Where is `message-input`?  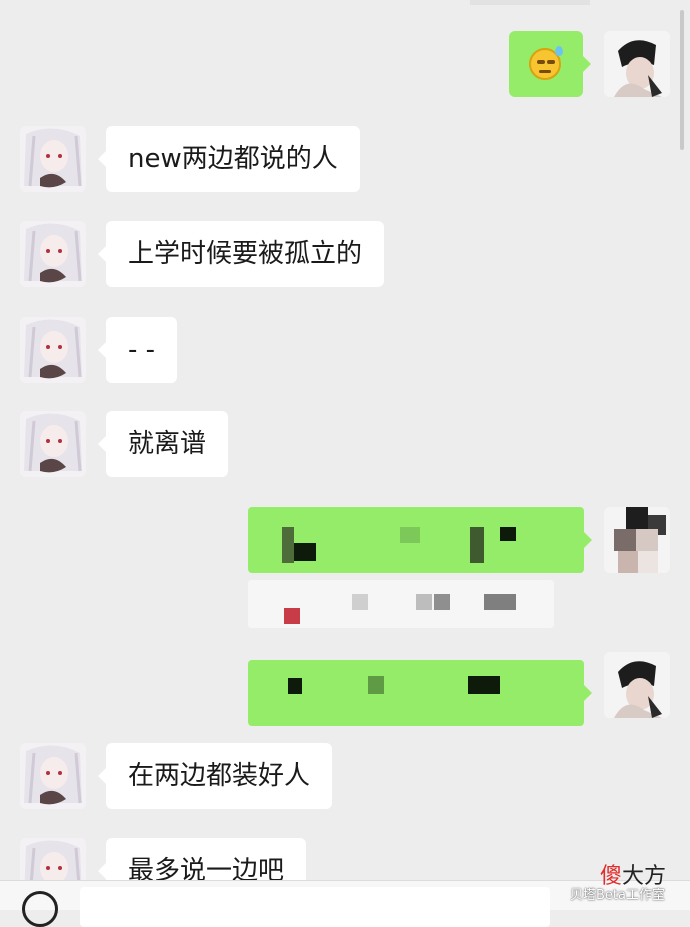 message-input is located at coordinates (315, 907).